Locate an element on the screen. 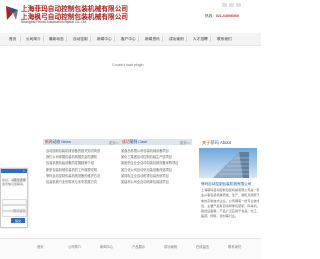 The image size is (320, 259). popup-line: 会尽快与您联系，谢谢！ is located at coordinates (14, 184).